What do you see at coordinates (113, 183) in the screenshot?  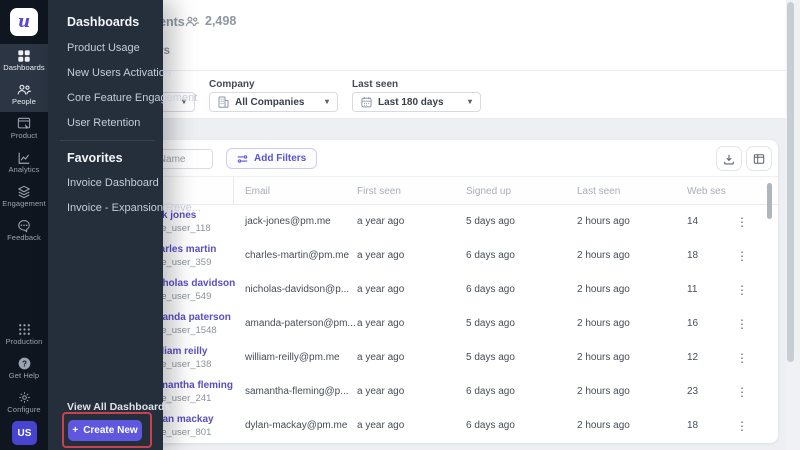 I see `flyout-item-invoice-dashboard: Invoice Dashboard` at bounding box center [113, 183].